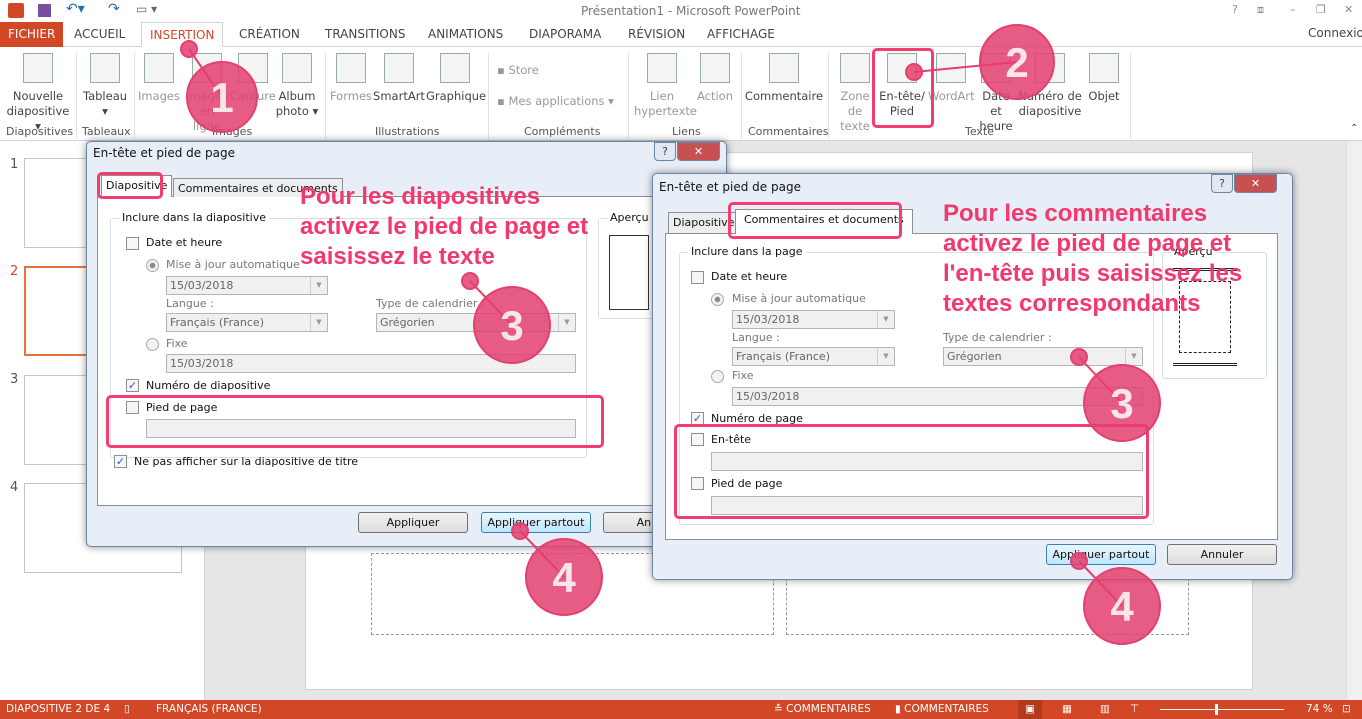 This screenshot has width=1362, height=719. What do you see at coordinates (99, 34) in the screenshot?
I see `tab-accueil: ACCUEIL` at bounding box center [99, 34].